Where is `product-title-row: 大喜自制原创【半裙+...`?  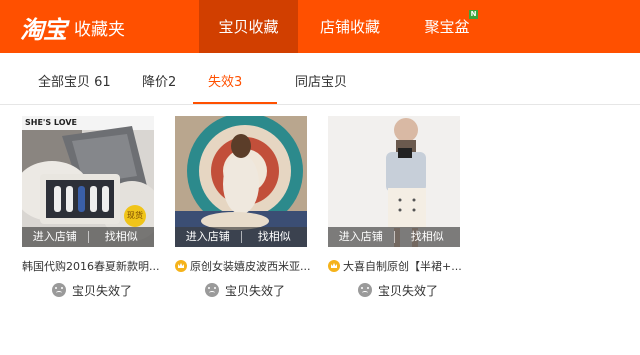 product-title-row: 大喜自制原创【半裙+... is located at coordinates (398, 266).